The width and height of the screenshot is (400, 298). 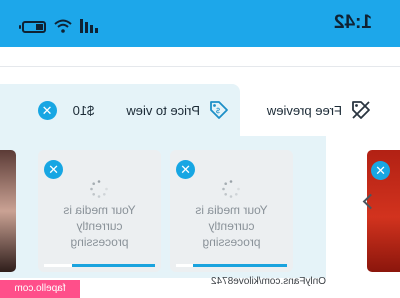 I want to click on status-time: 1:42, so click(x=352, y=22).